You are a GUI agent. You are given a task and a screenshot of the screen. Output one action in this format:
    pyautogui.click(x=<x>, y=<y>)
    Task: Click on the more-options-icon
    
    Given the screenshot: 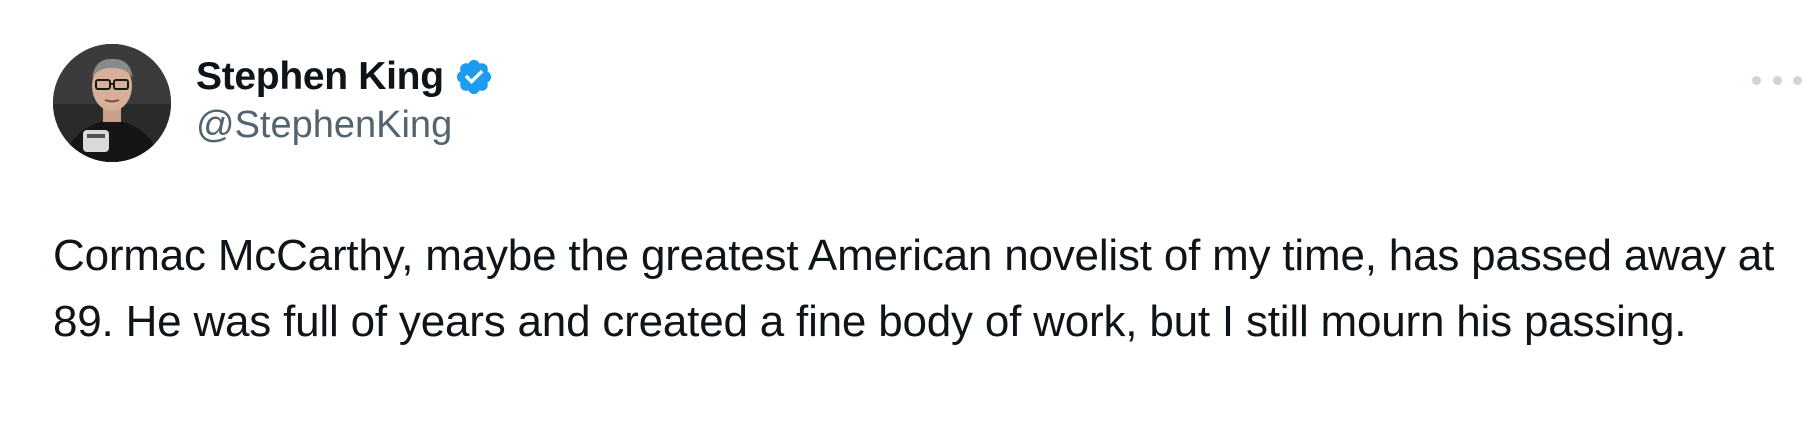 What is the action you would take?
    pyautogui.click(x=1777, y=80)
    